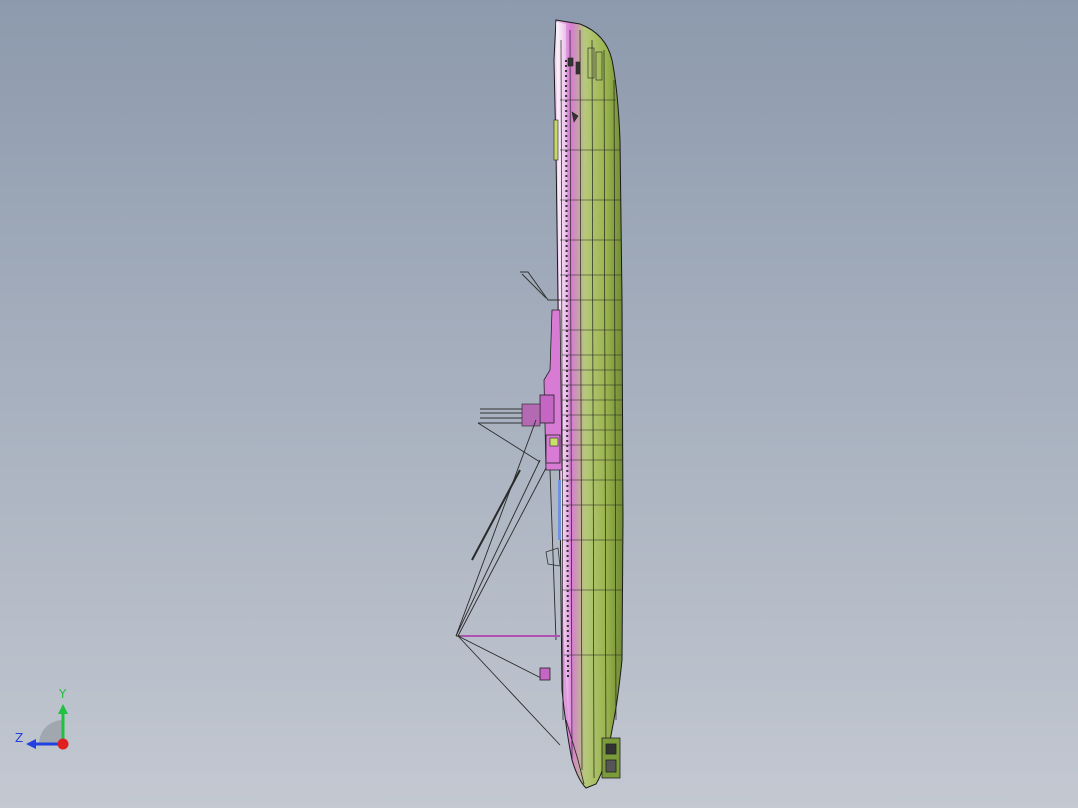 The height and width of the screenshot is (808, 1078). Describe the element at coordinates (554, 442) in the screenshot. I see `green-panel` at that location.